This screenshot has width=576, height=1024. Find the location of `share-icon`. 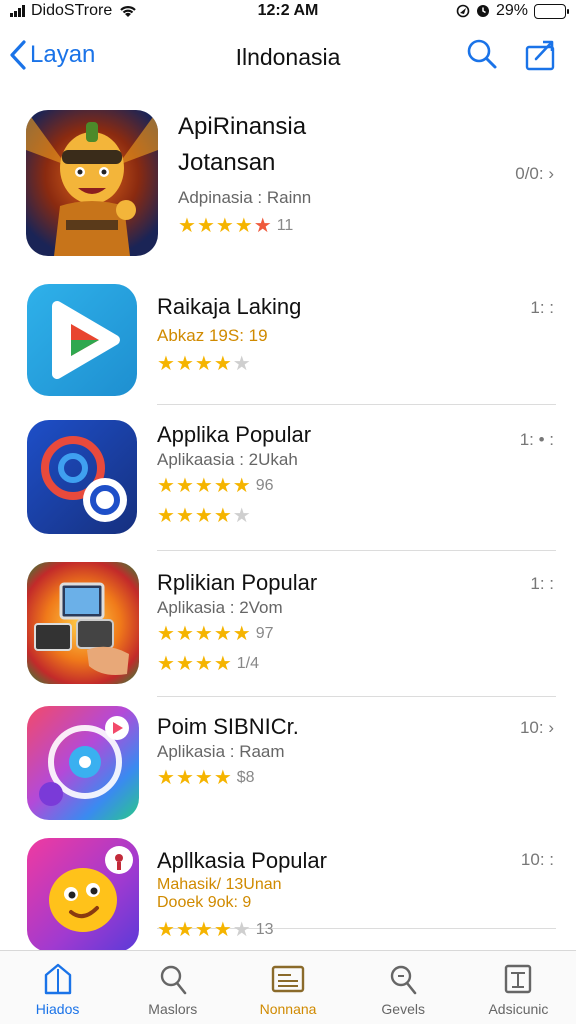

share-icon is located at coordinates (540, 55).